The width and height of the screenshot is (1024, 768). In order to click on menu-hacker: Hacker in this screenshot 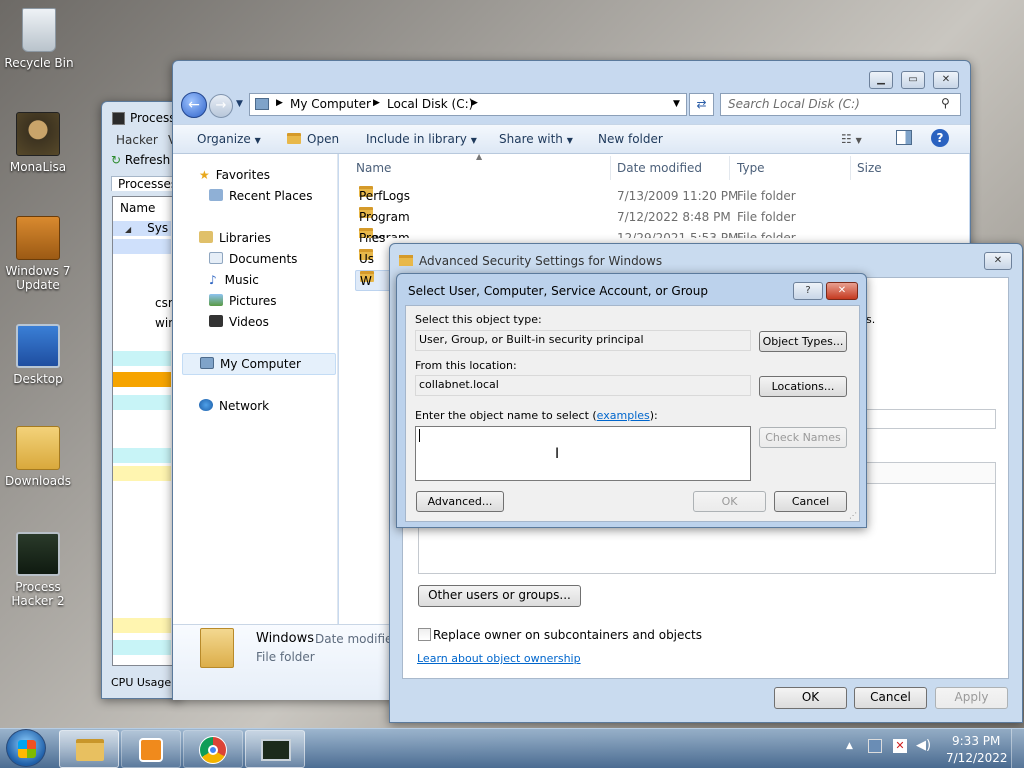, I will do `click(137, 140)`.